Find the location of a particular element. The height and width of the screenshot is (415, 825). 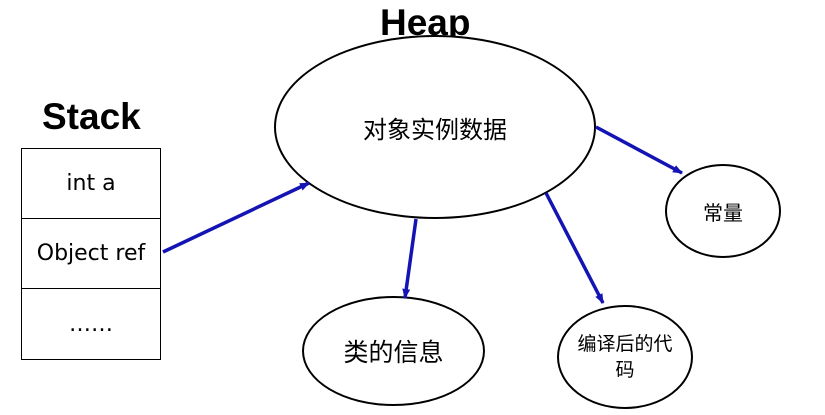

arrow-heap-to-constants is located at coordinates (639, 150).